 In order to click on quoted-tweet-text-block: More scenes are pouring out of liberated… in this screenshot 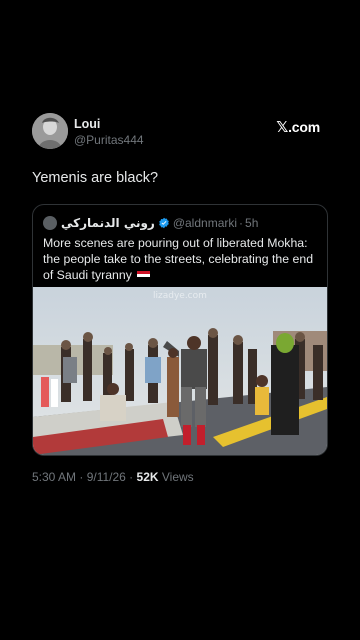, I will do `click(183, 259)`.